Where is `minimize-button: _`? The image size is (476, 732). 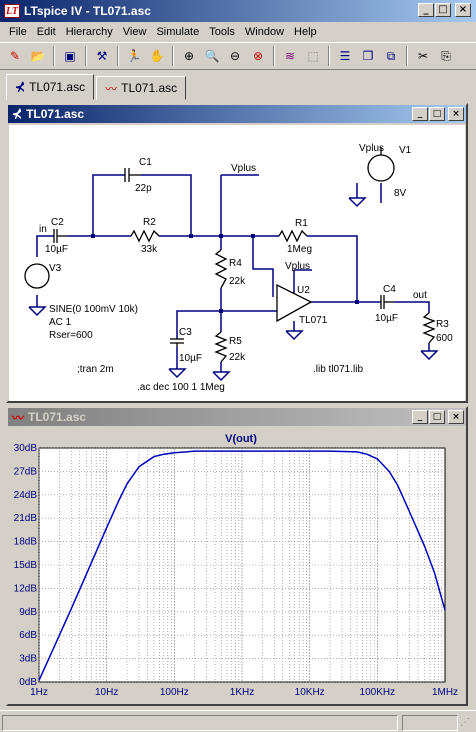 minimize-button: _ is located at coordinates (426, 10).